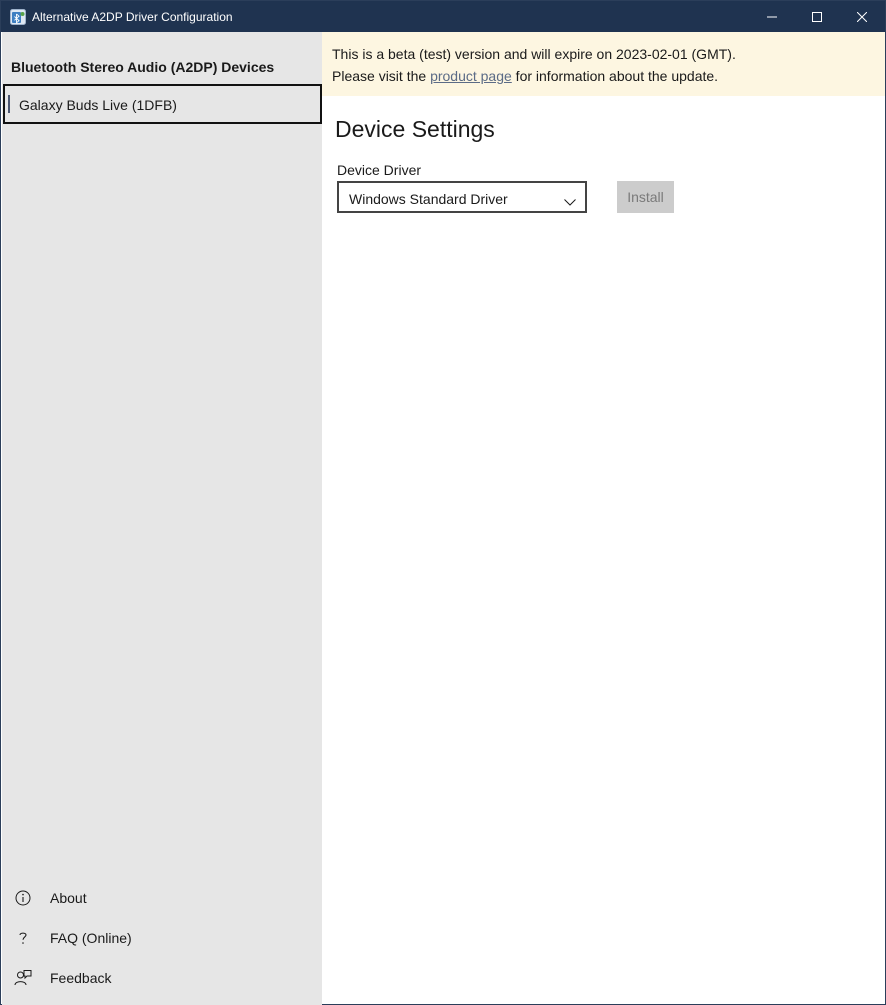  Describe the element at coordinates (379, 170) in the screenshot. I see `device-driver-label: Device Driver` at that location.